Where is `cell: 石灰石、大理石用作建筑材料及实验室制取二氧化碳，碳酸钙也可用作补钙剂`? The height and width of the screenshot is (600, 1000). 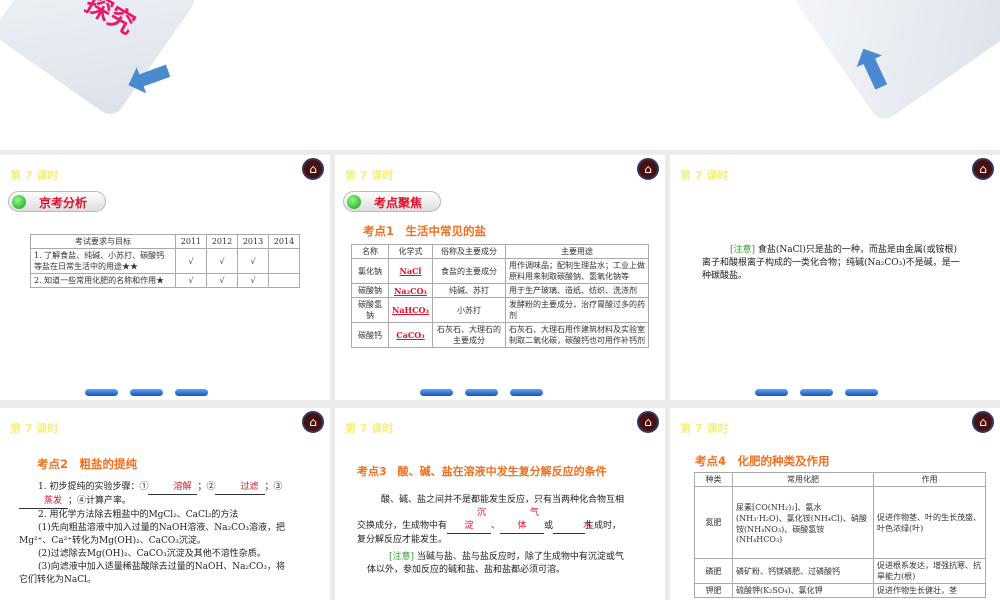 cell: 石灰石、大理石用作建筑材料及实验室制取二氧化碳，碳酸钙也可用作补钙剂 is located at coordinates (577, 335).